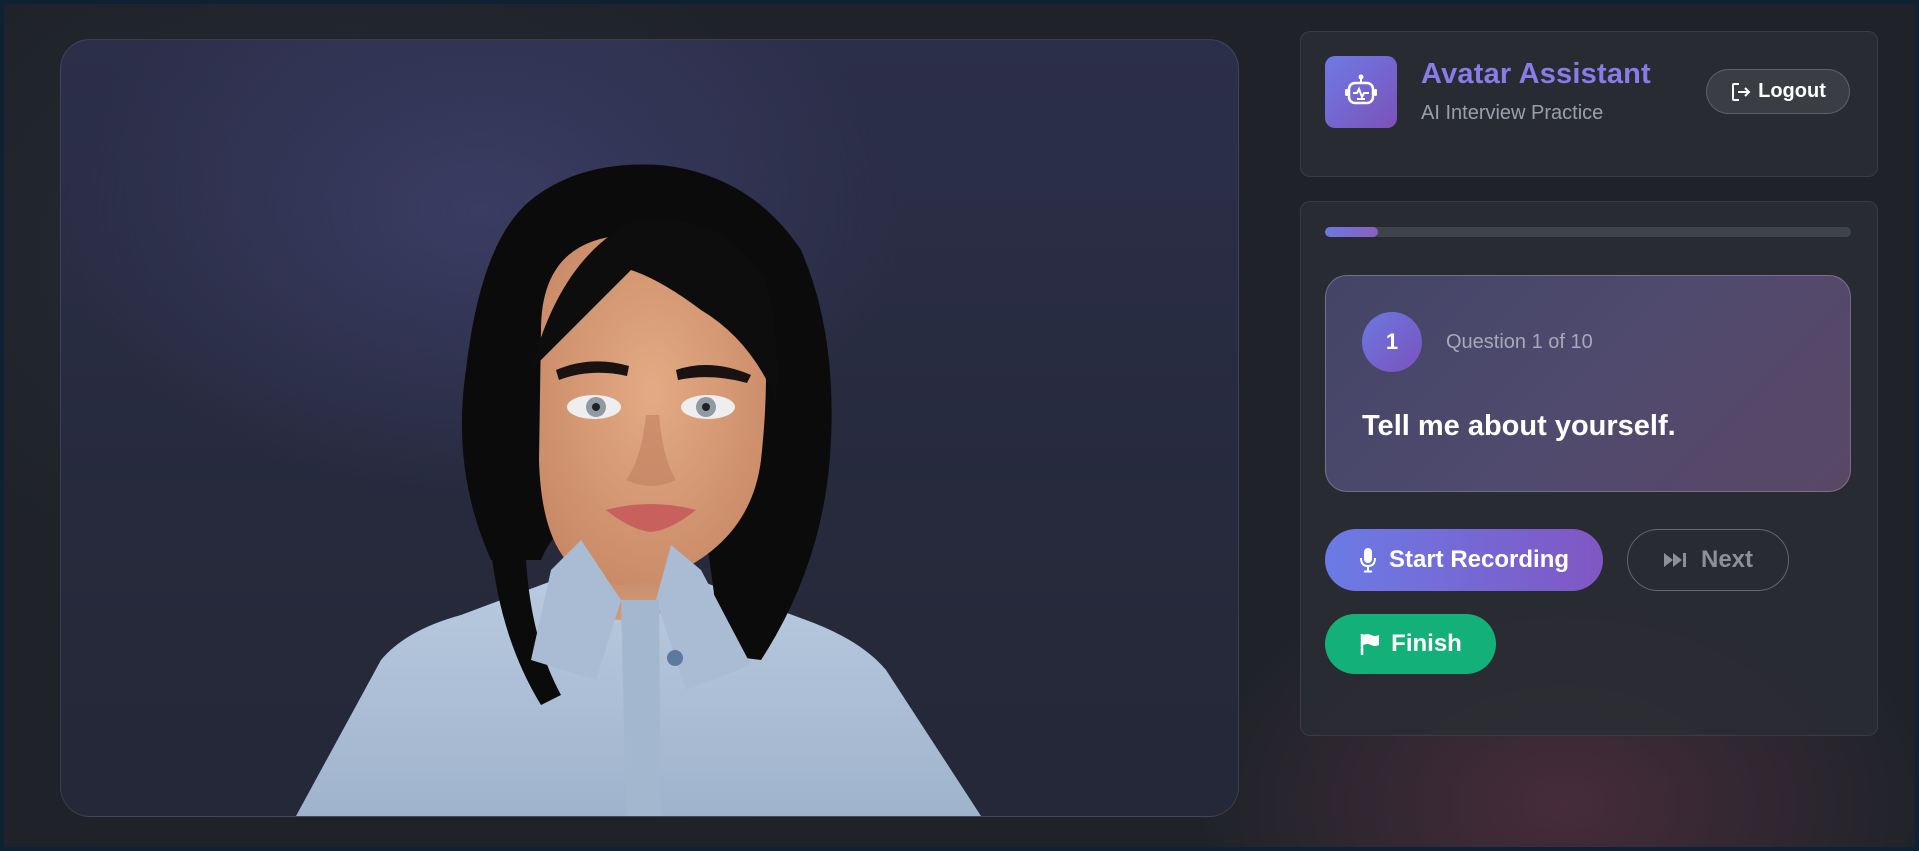 This screenshot has height=851, width=1919. What do you see at coordinates (1392, 342) in the screenshot?
I see `question-number-badge: 1` at bounding box center [1392, 342].